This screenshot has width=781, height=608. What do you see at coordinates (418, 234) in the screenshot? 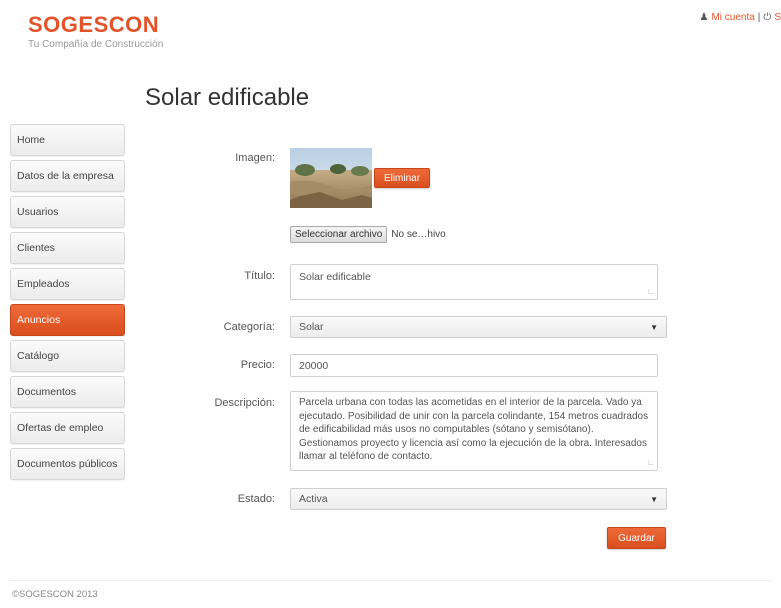
I see `file-status-text: No se…hivo` at bounding box center [418, 234].